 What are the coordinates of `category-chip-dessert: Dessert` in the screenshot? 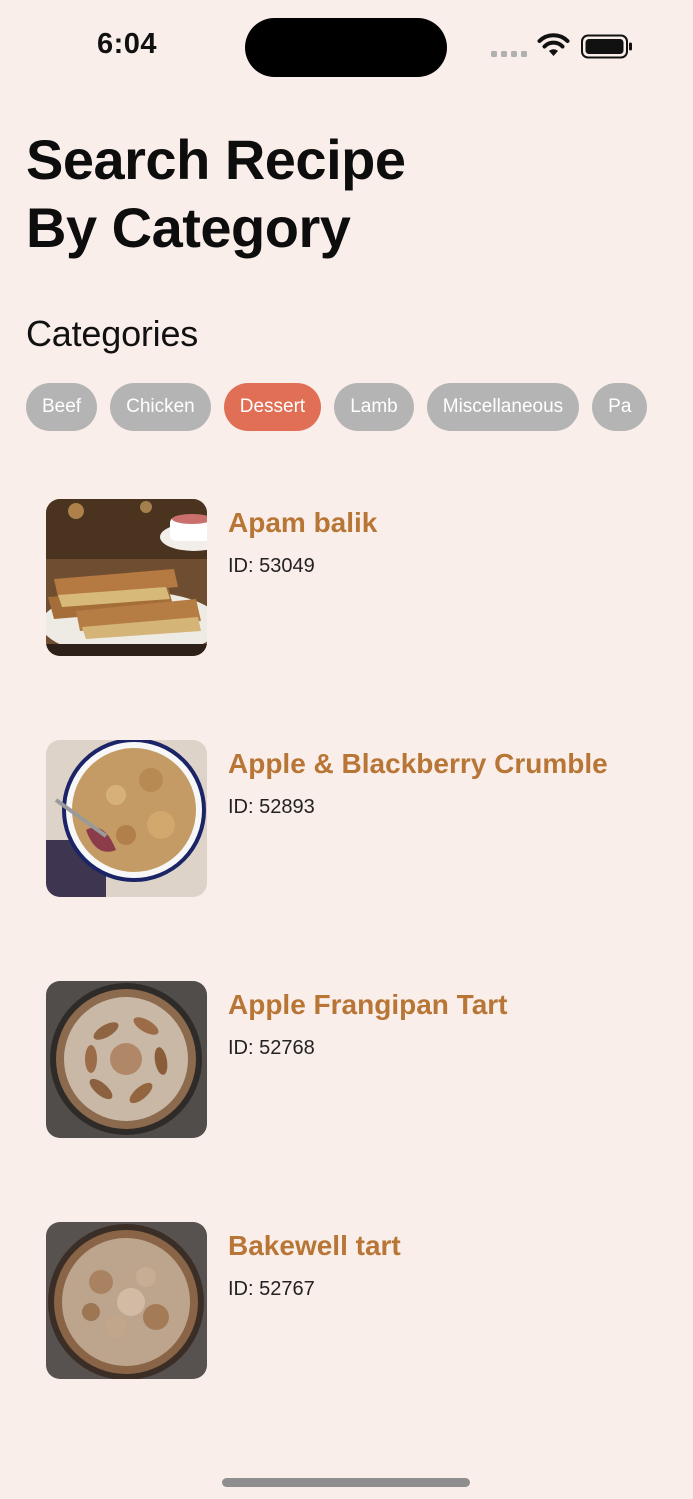 It's located at (272, 407).